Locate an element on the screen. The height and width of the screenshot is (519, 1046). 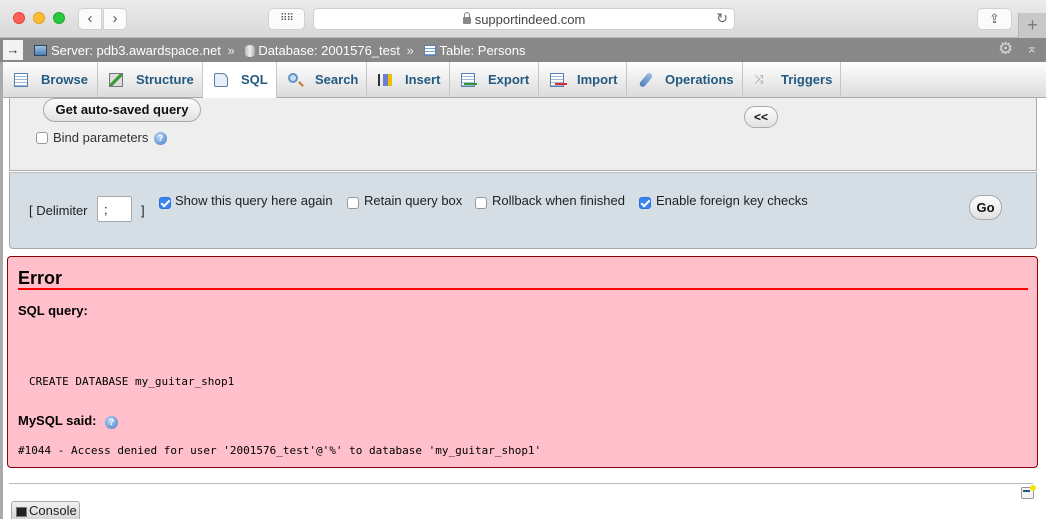
foreign-key-checks-checkbox is located at coordinates (645, 203).